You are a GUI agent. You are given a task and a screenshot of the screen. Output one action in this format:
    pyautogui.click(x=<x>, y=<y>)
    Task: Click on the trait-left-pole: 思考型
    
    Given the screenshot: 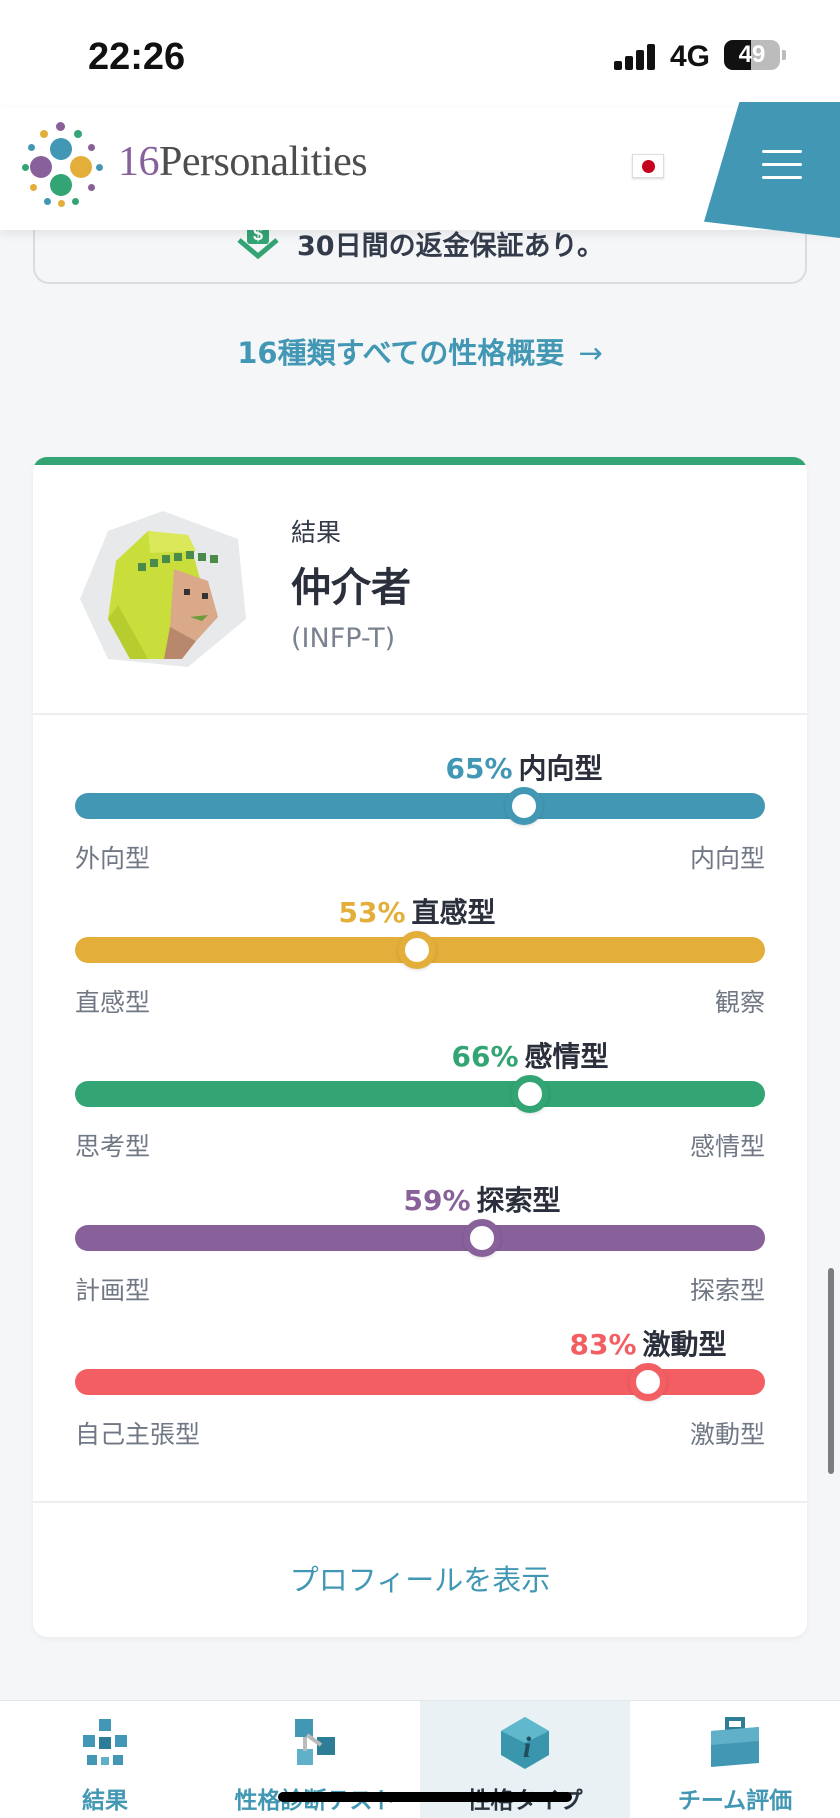 What is the action you would take?
    pyautogui.click(x=113, y=1146)
    